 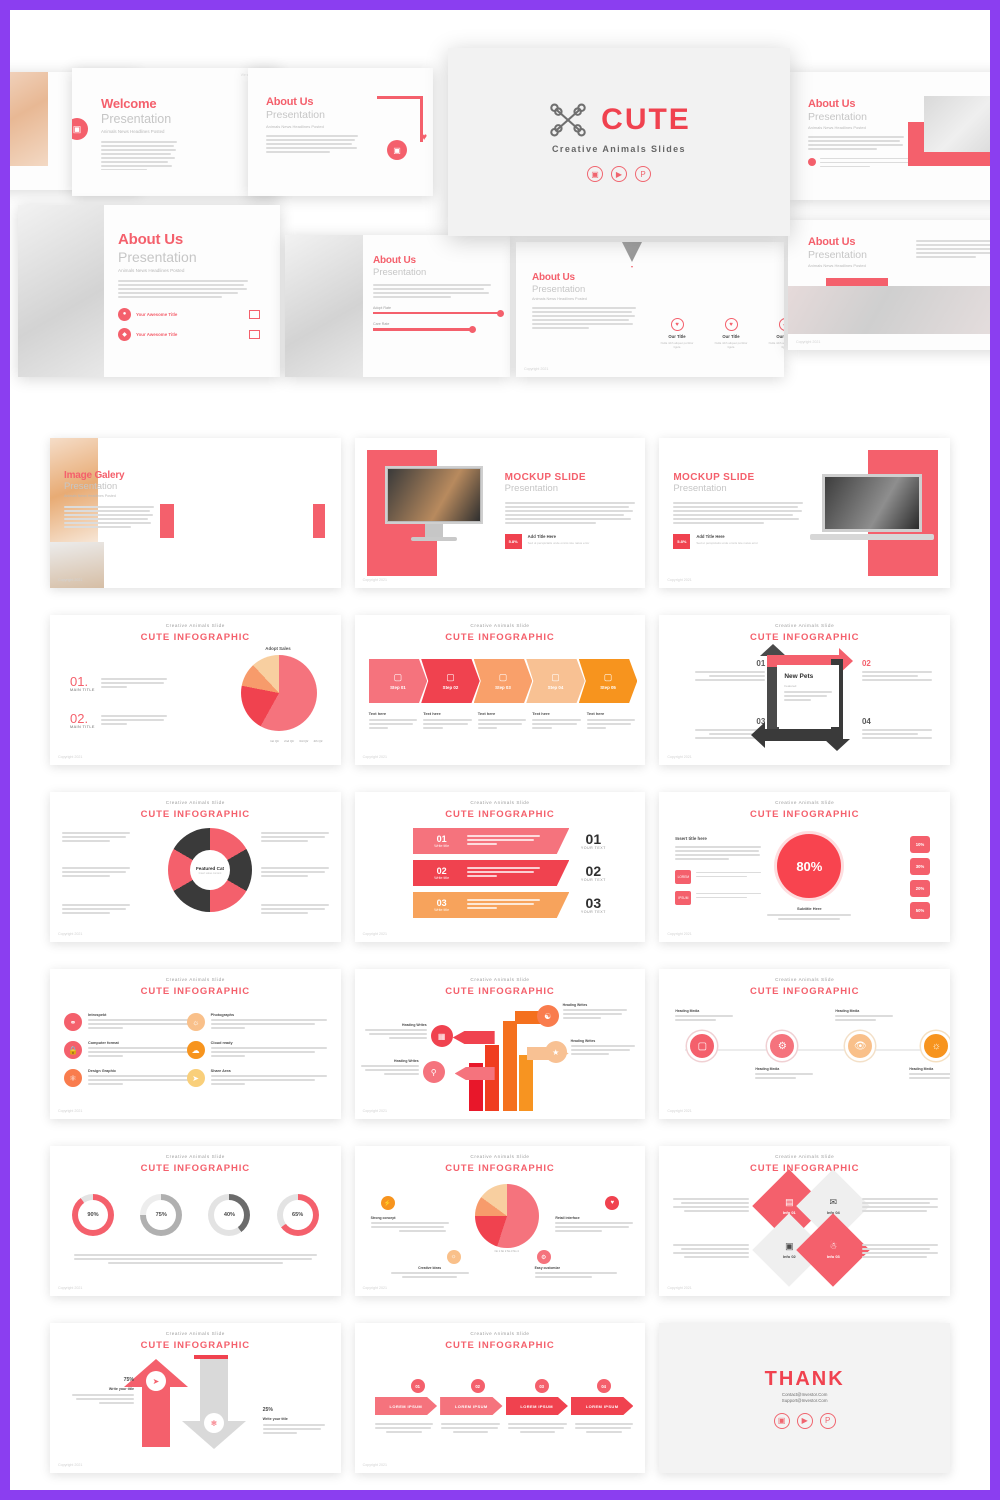 What do you see at coordinates (919, 888) in the screenshot?
I see `percent-chip: 20%` at bounding box center [919, 888].